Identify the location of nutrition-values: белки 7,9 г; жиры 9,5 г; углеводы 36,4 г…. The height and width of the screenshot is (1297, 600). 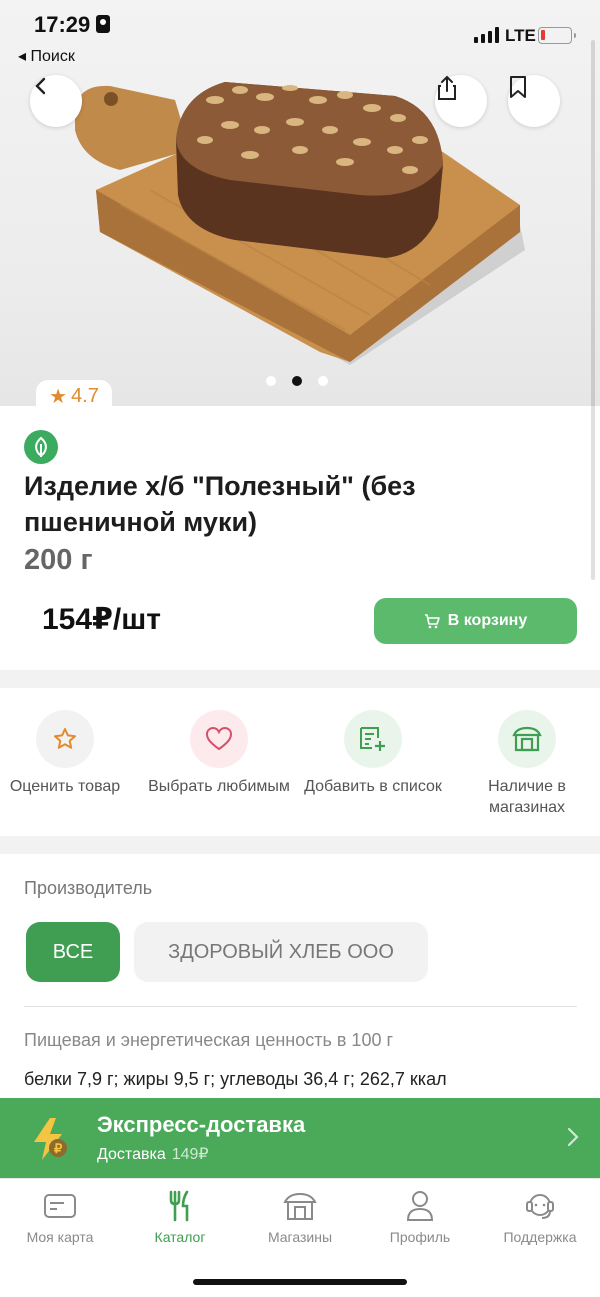
(235, 1079).